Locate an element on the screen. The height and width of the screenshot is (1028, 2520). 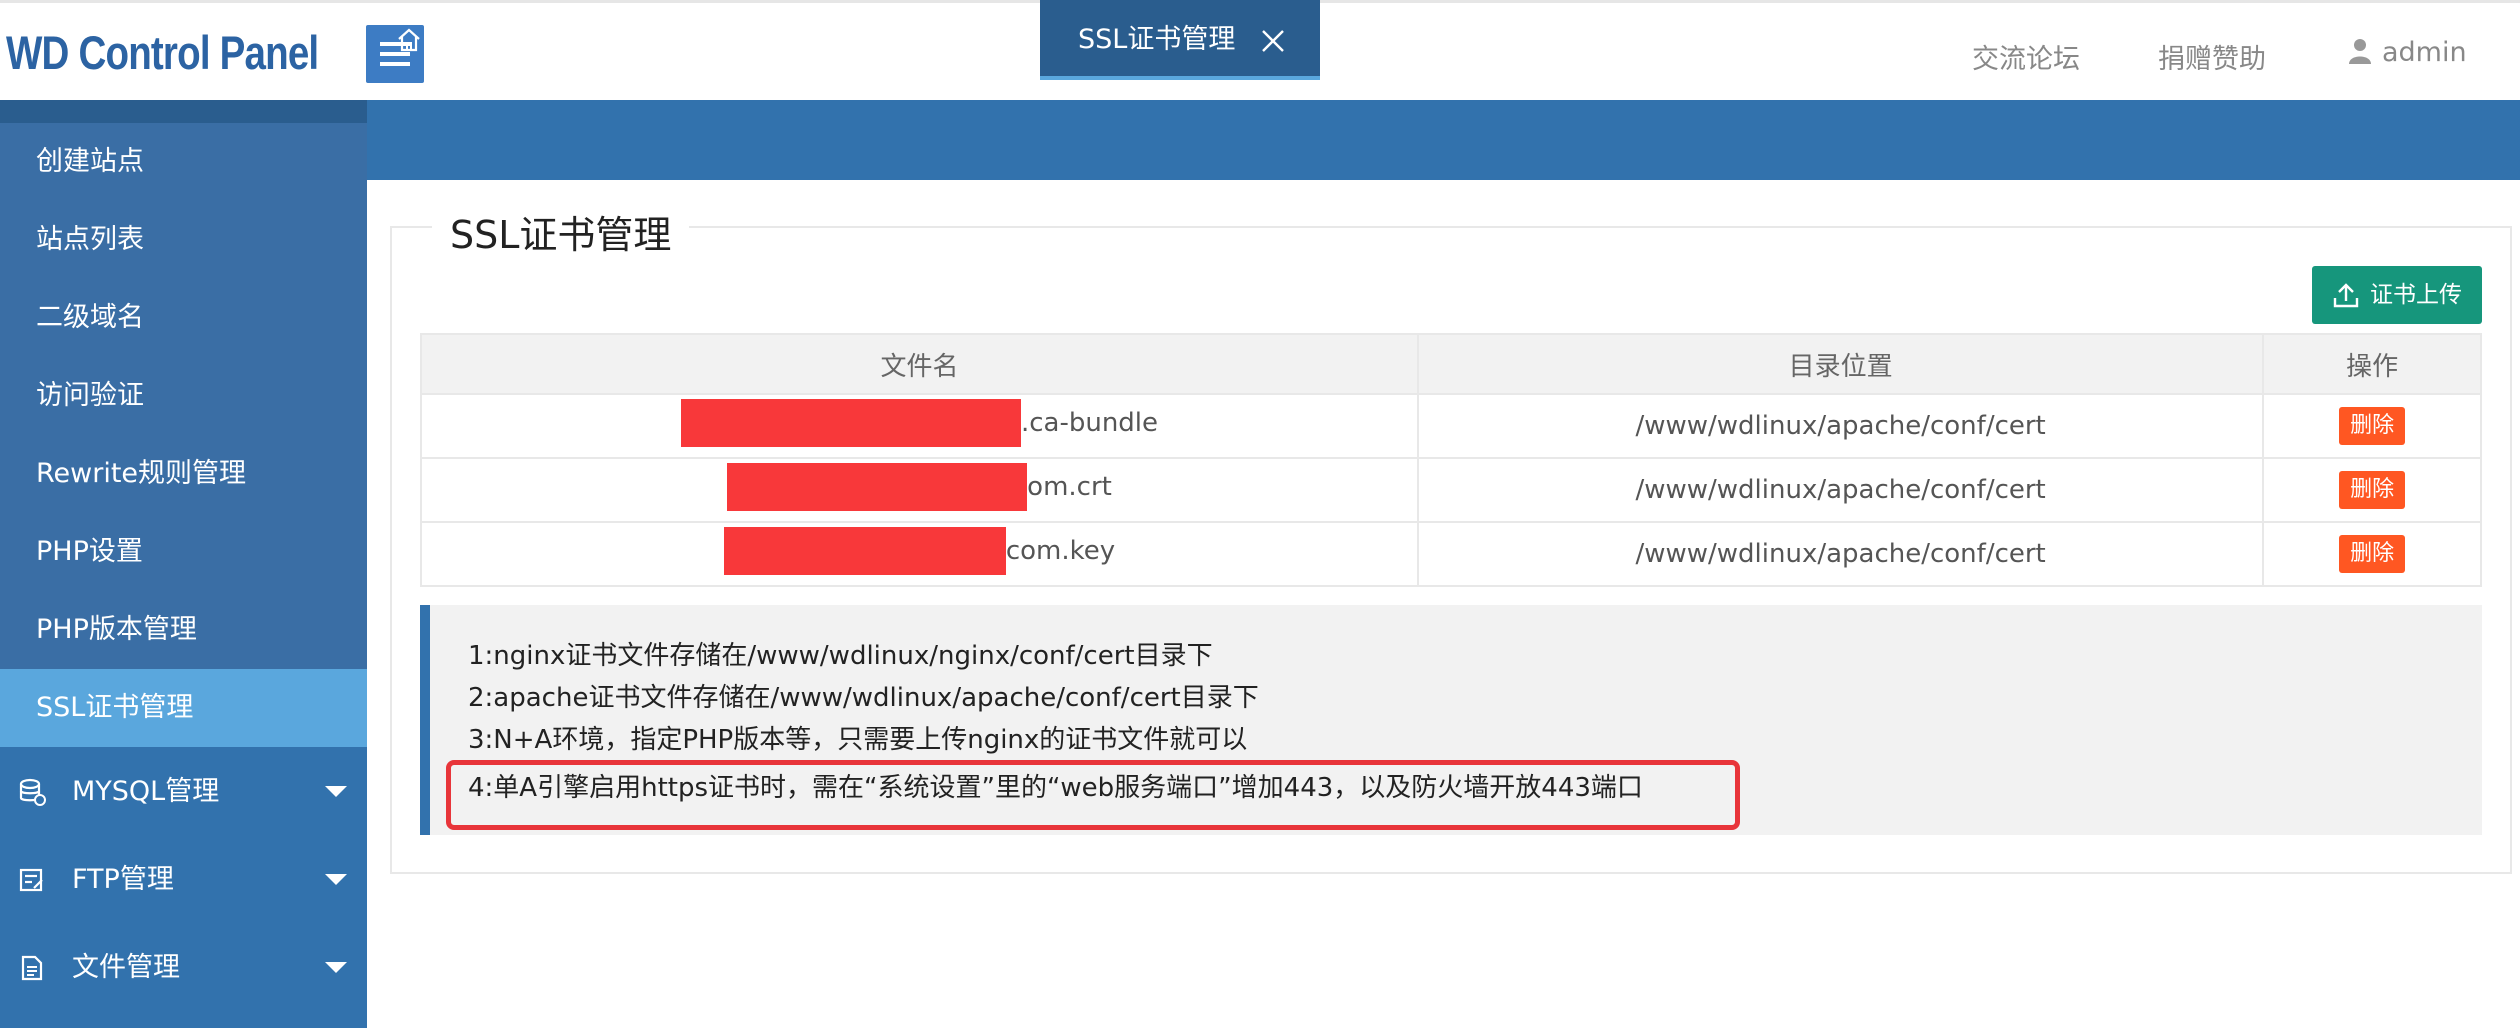
user-icon is located at coordinates (2360, 51).